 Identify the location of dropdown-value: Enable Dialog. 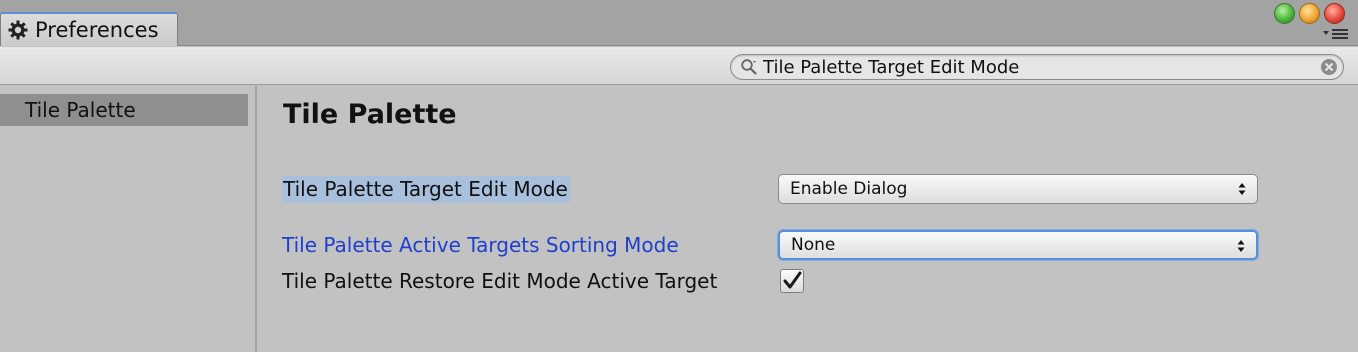
(849, 189).